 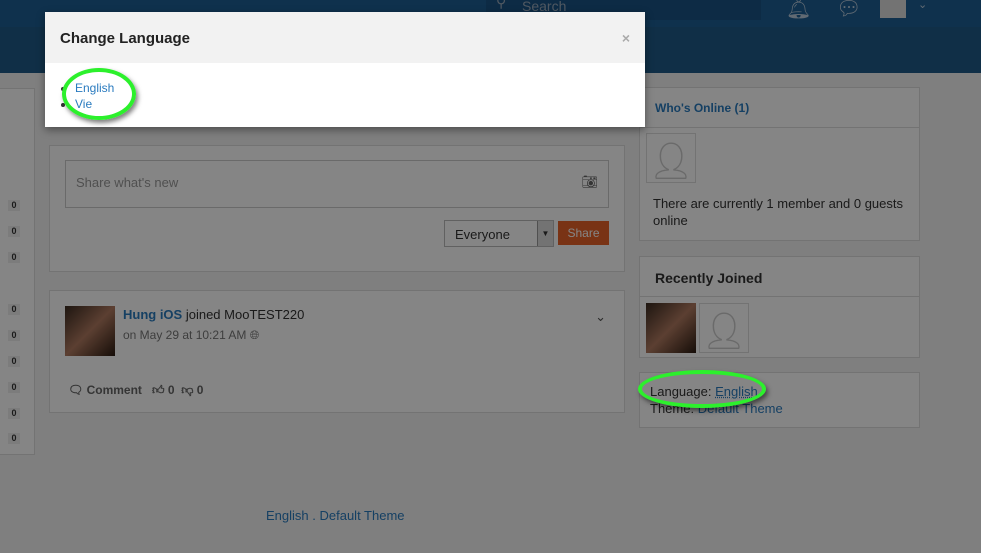 I want to click on modal-title: Change Language, so click(x=125, y=38).